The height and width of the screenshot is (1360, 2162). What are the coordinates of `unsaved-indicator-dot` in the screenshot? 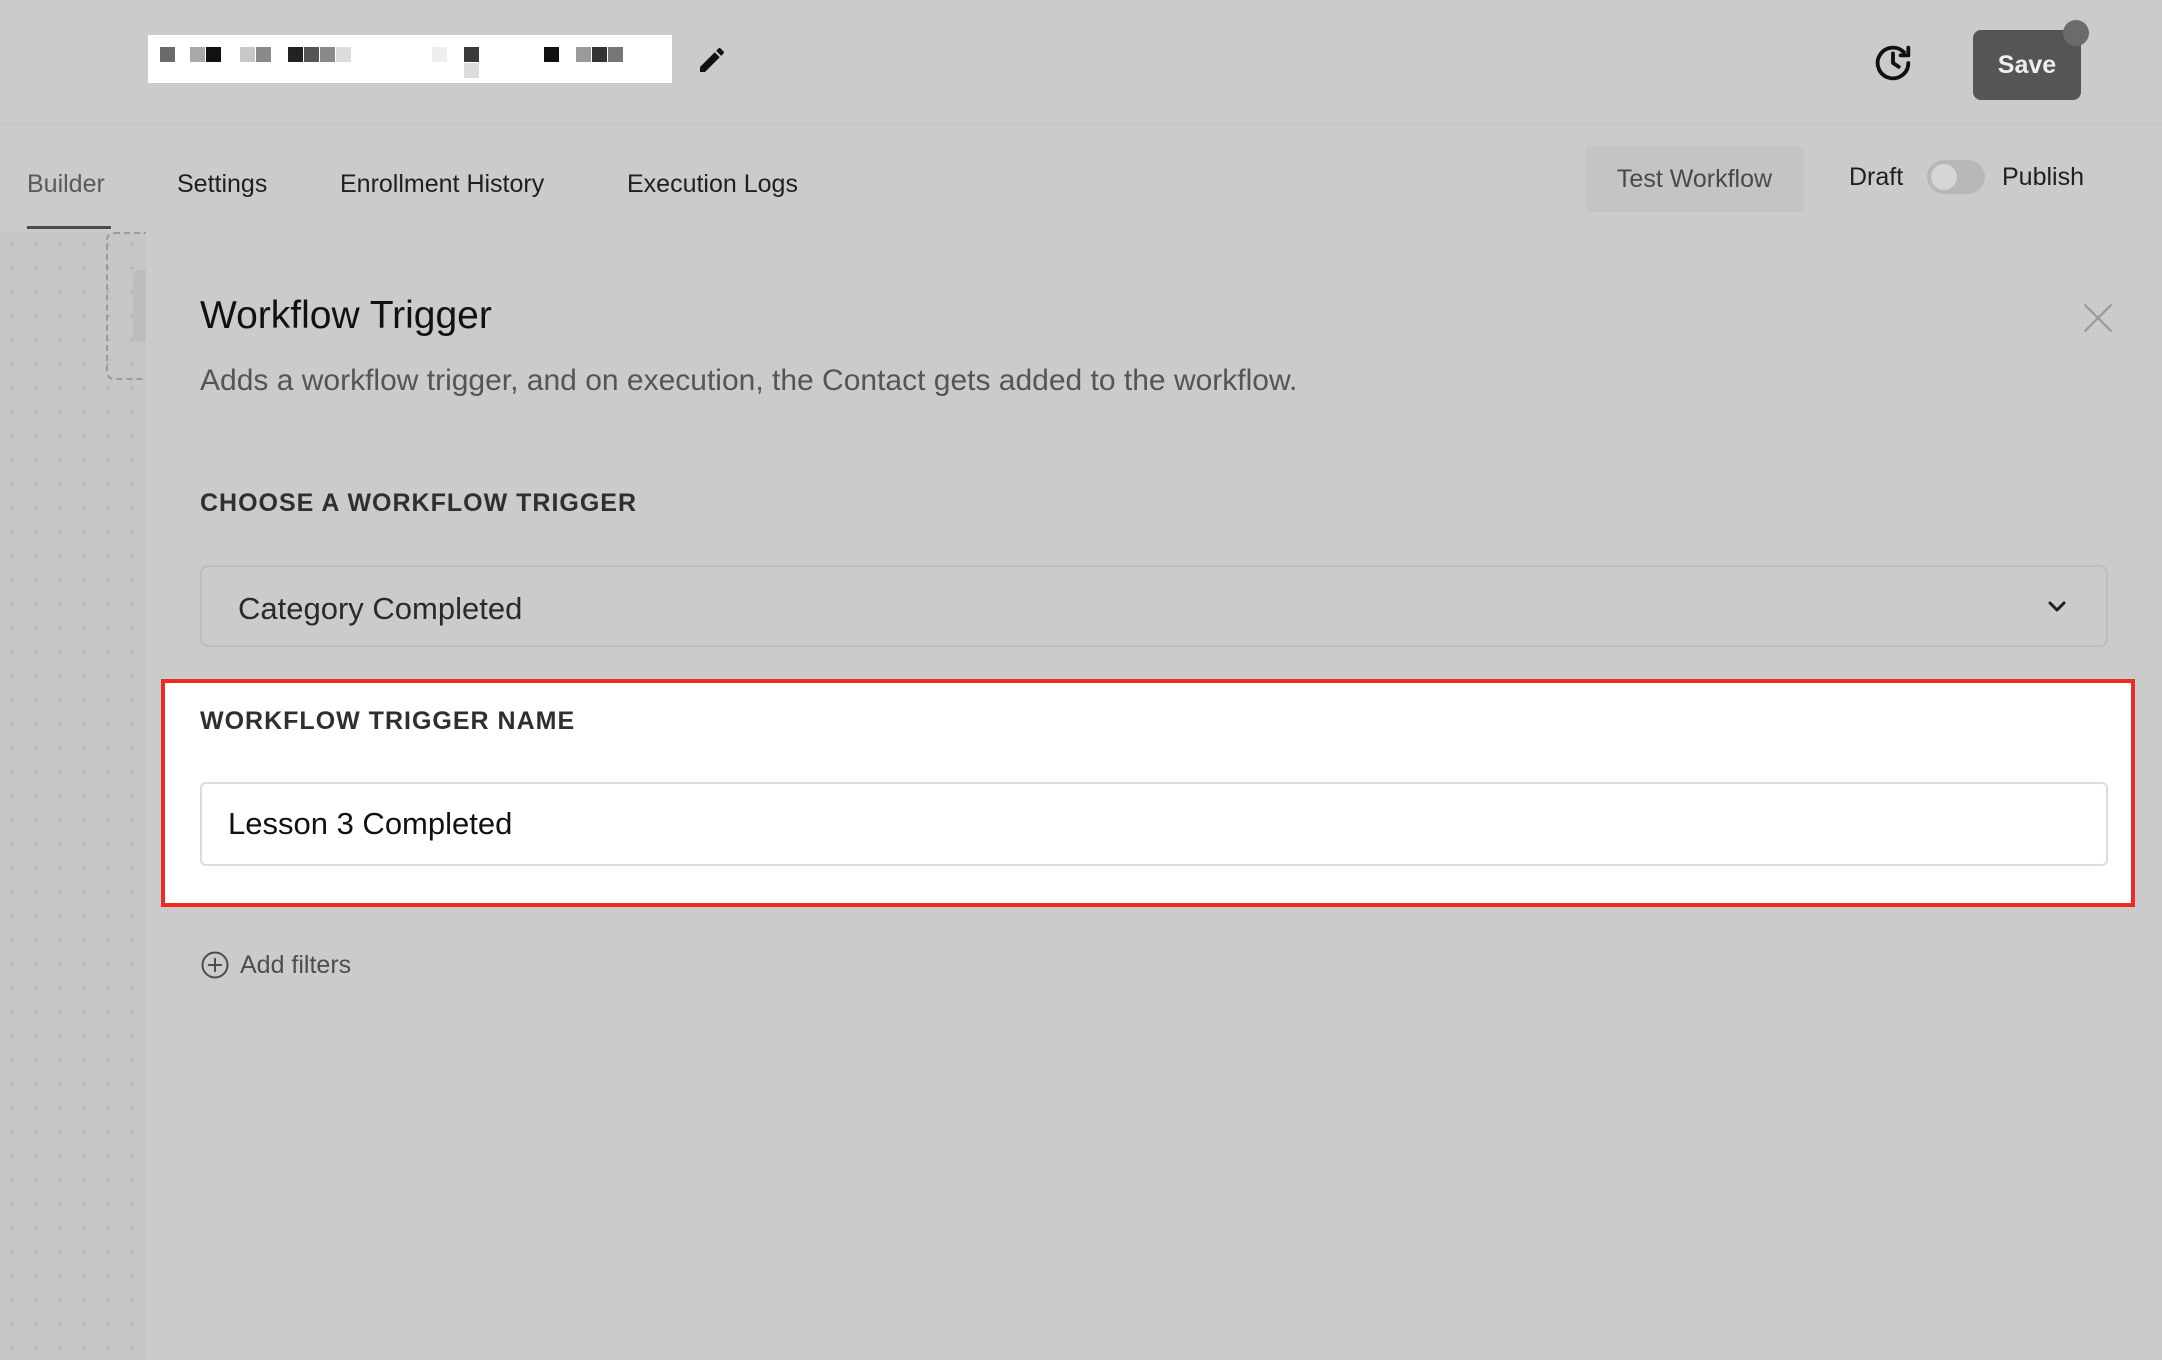 It's located at (2076, 33).